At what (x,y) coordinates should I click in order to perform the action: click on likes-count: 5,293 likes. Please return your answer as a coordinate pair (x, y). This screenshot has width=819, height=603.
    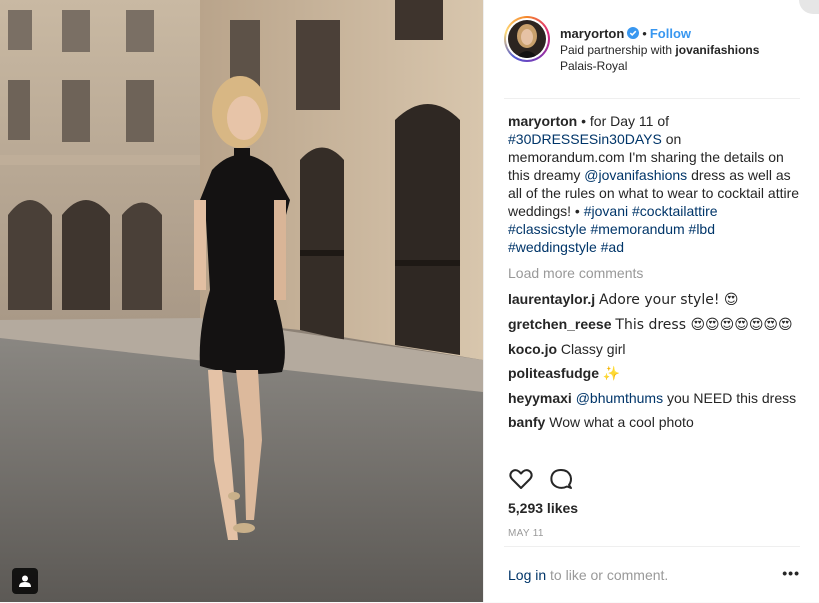
    Looking at the image, I should click on (543, 508).